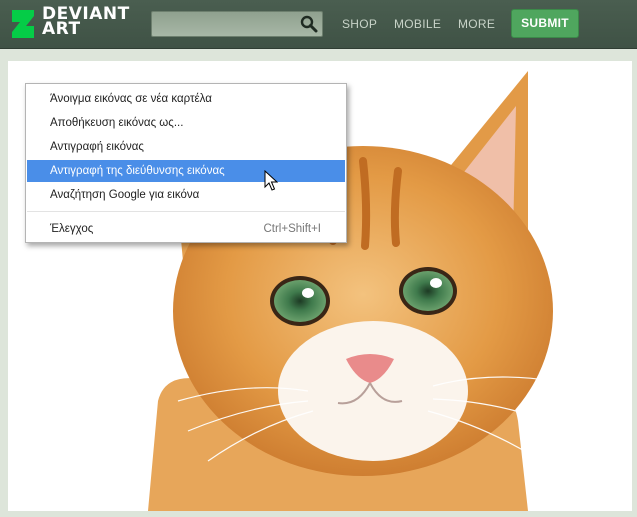 Image resolution: width=637 pixels, height=517 pixels. I want to click on deviantart-wordmark: DEVIANT ART, so click(86, 22).